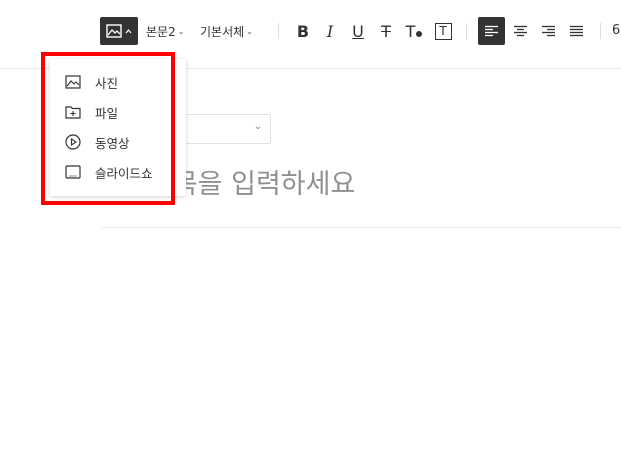 The height and width of the screenshot is (458, 621). I want to click on text-color-icon: T, so click(414, 31).